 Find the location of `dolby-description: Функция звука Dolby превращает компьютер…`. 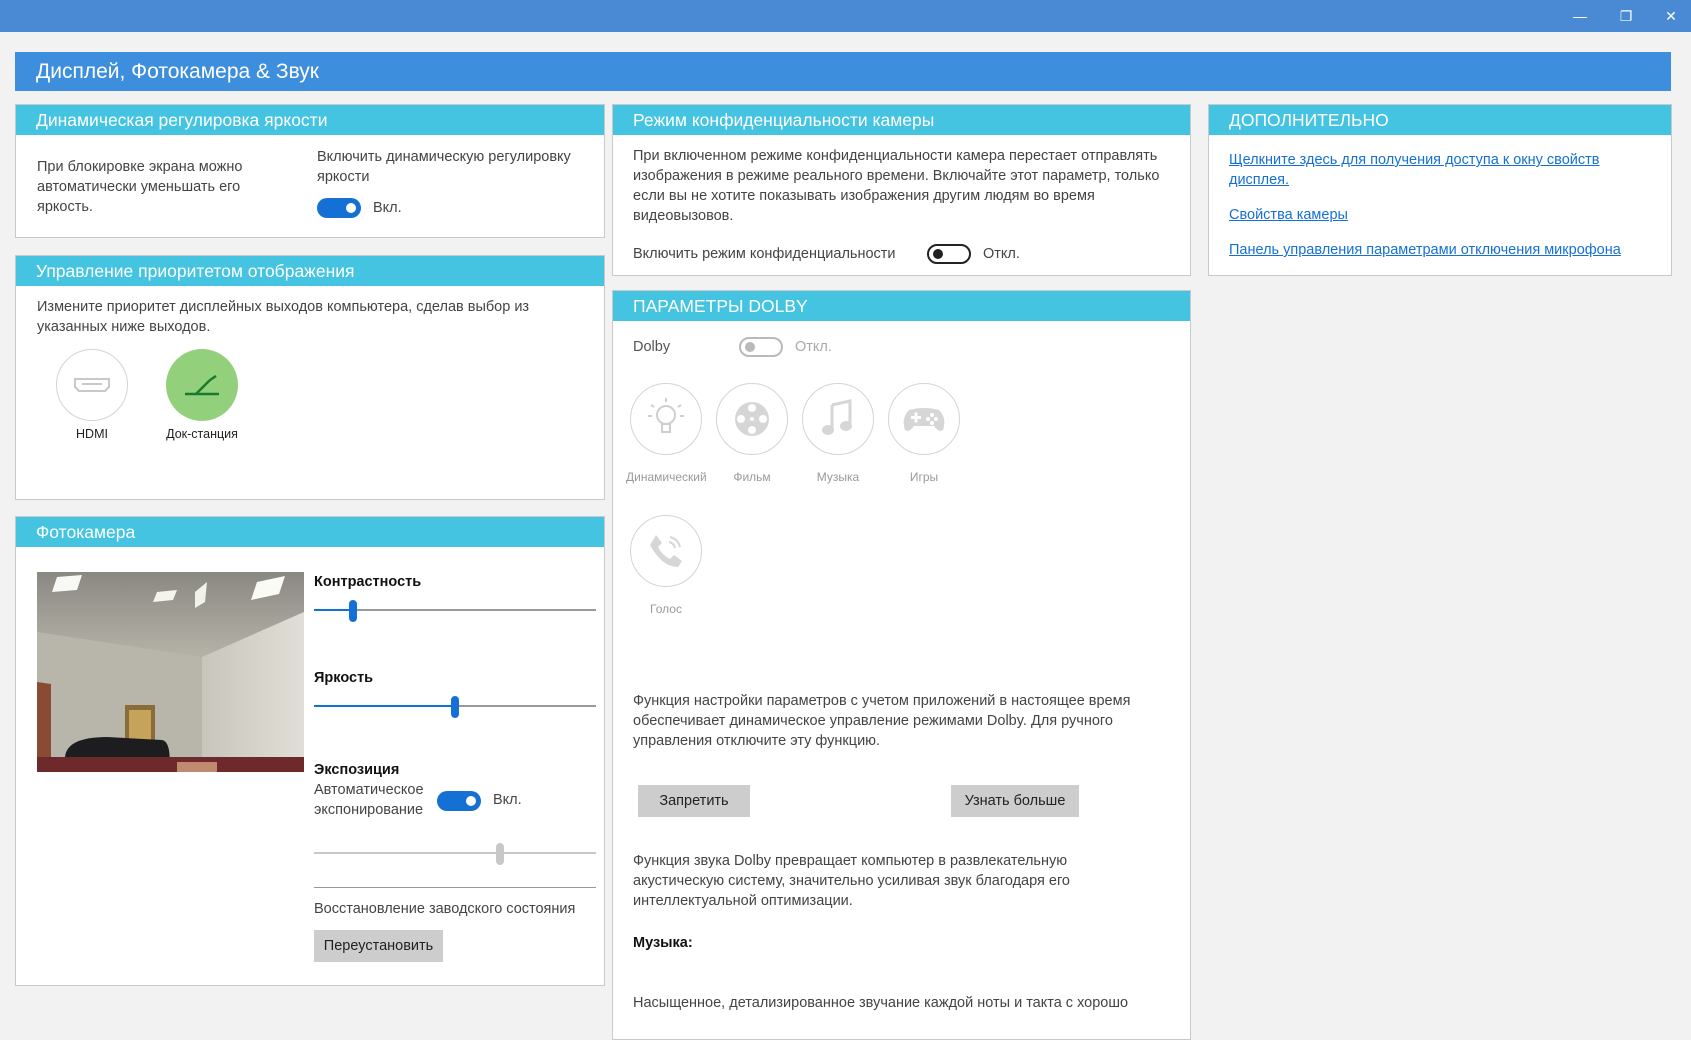

dolby-description: Функция звука Dolby превращает компьютер… is located at coordinates (851, 881).